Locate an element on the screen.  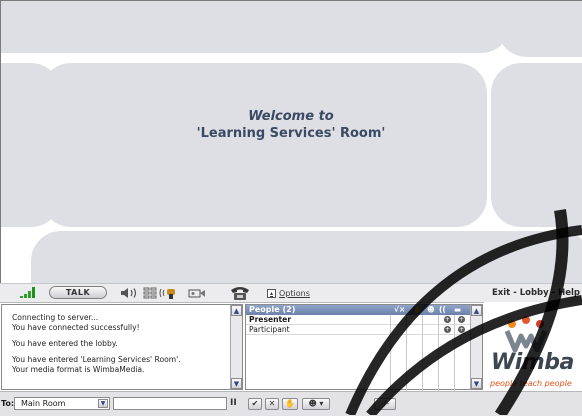
options-checkbox: ▴ is located at coordinates (271, 293).